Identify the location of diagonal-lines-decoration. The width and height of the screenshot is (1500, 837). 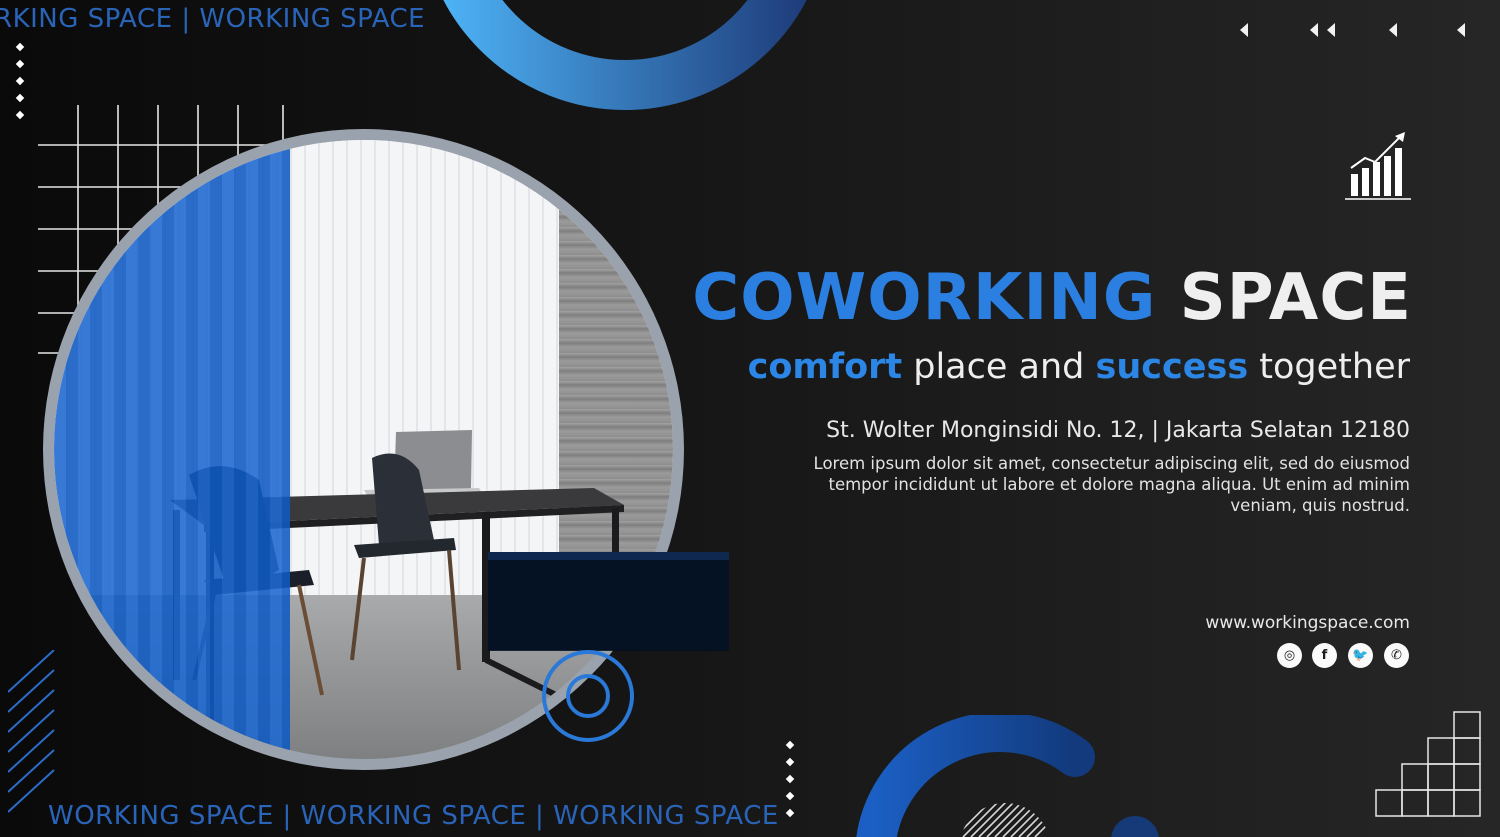
(31, 731).